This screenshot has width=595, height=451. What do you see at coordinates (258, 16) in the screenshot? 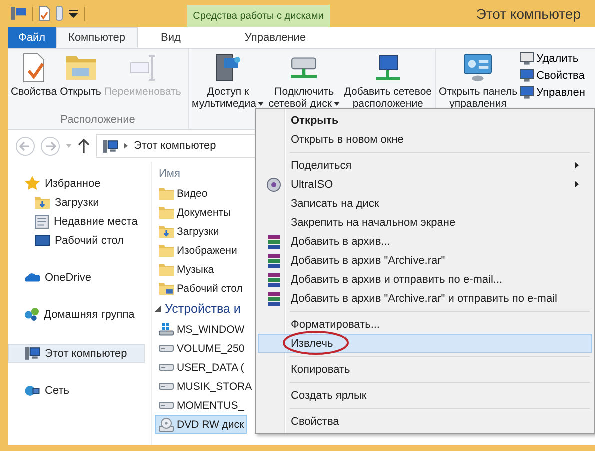
I see `contextual-tab-group-header: Средства работы с дисками` at bounding box center [258, 16].